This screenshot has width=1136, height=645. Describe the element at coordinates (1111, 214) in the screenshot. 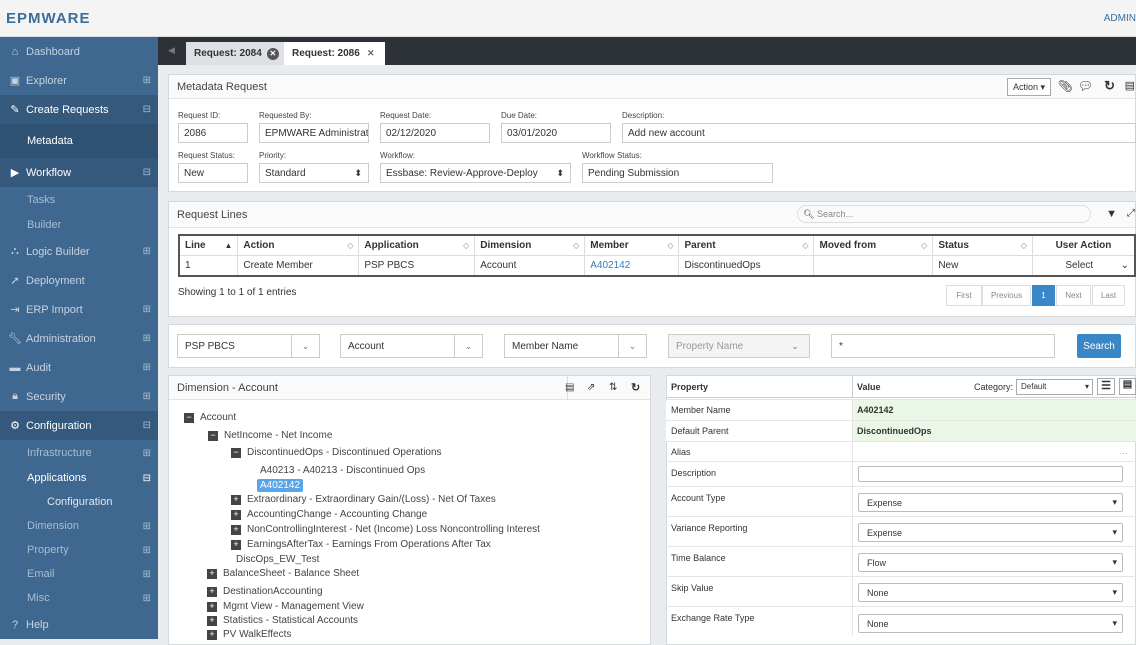

I see `filter-icon: ▼` at that location.